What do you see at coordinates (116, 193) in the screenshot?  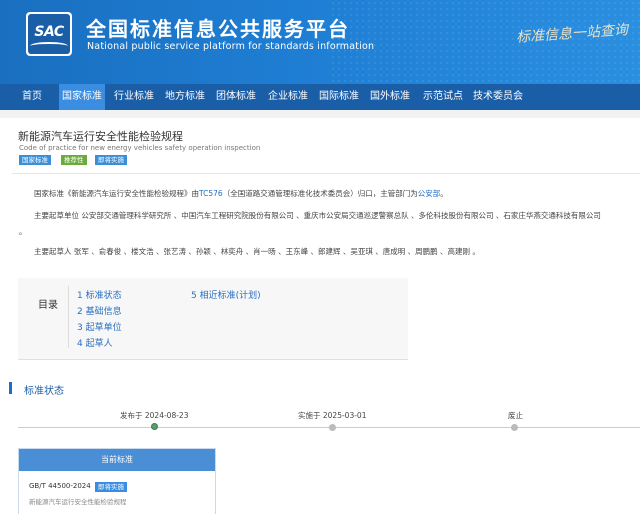 I see `intro-text: 国家标准《新能源汽车运行安全性能检验规程》由` at bounding box center [116, 193].